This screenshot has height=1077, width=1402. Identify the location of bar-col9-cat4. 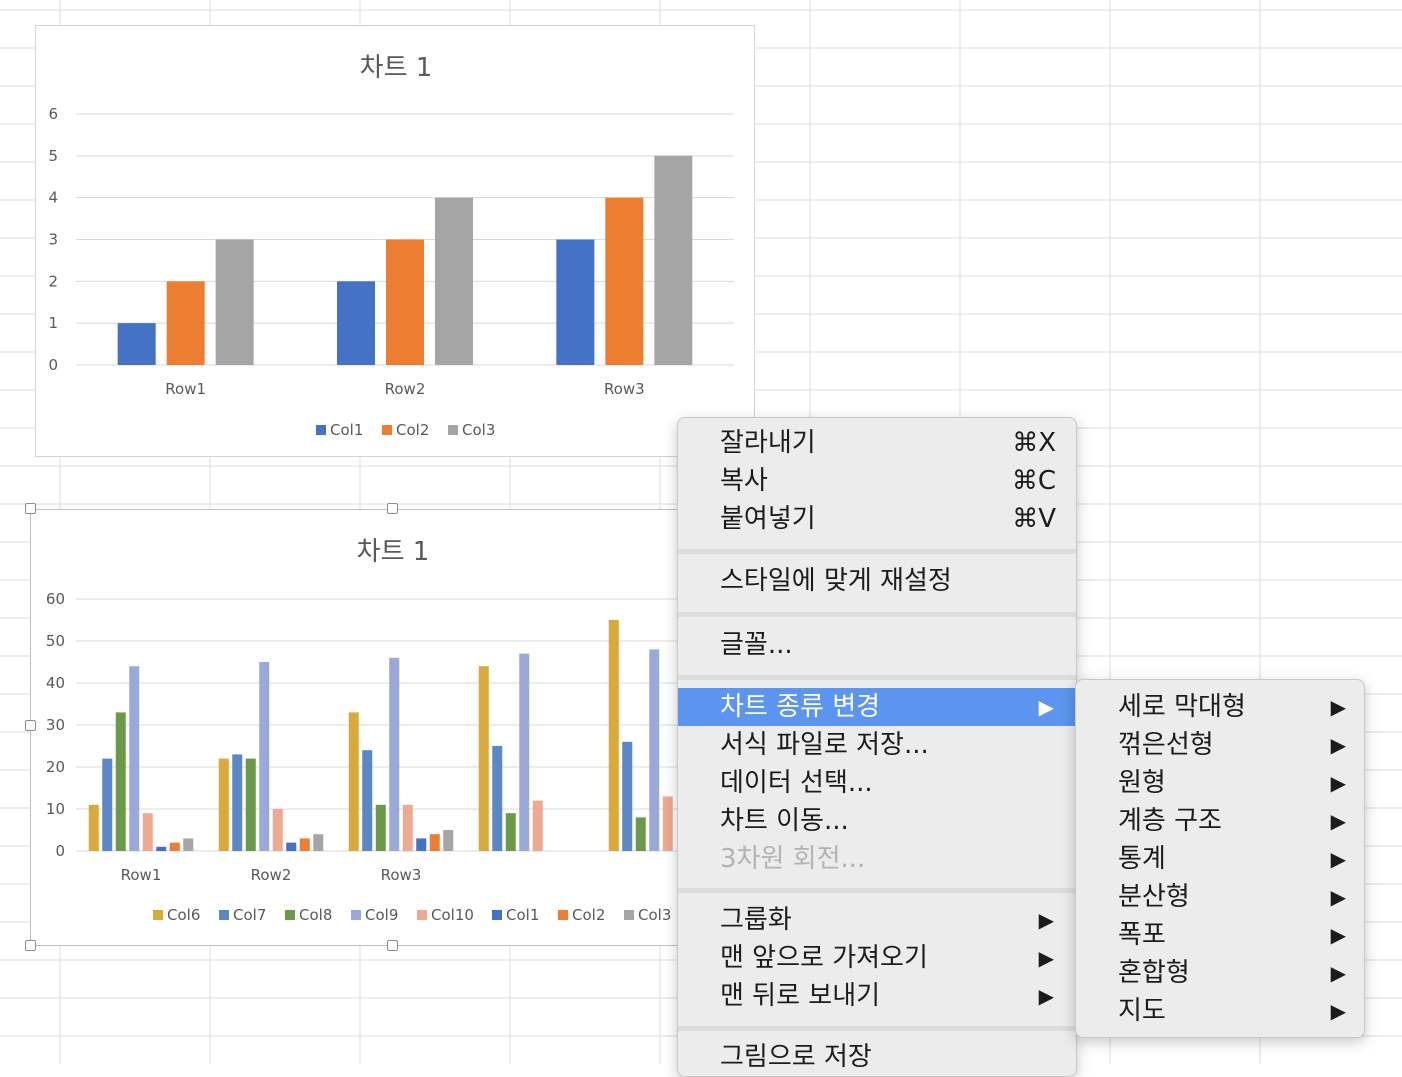
(524, 752).